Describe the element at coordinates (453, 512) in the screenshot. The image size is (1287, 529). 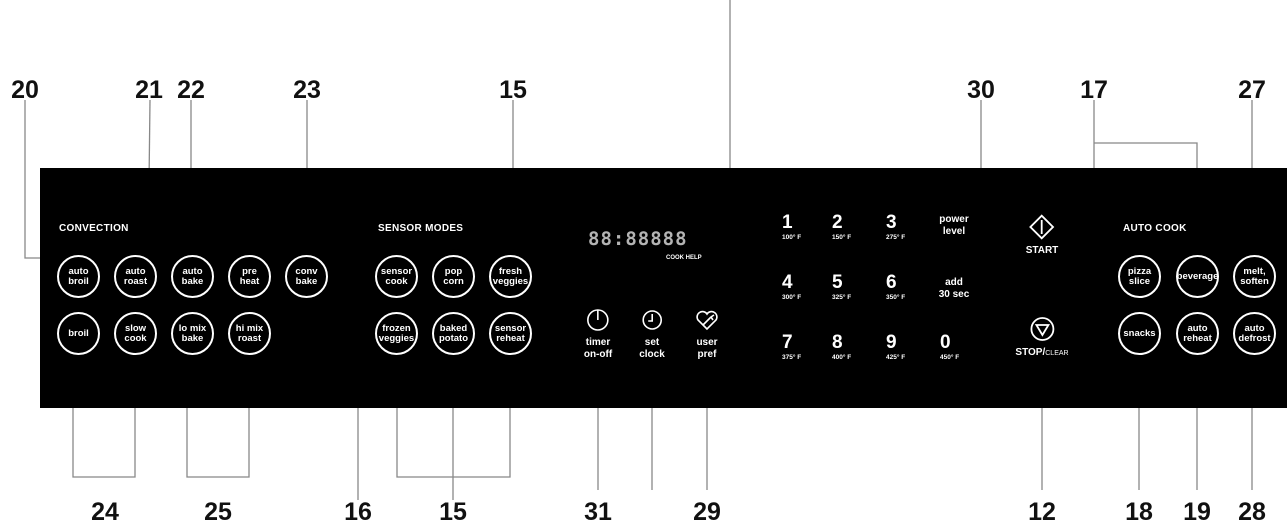
I see `callout-15-bottom: 15` at that location.